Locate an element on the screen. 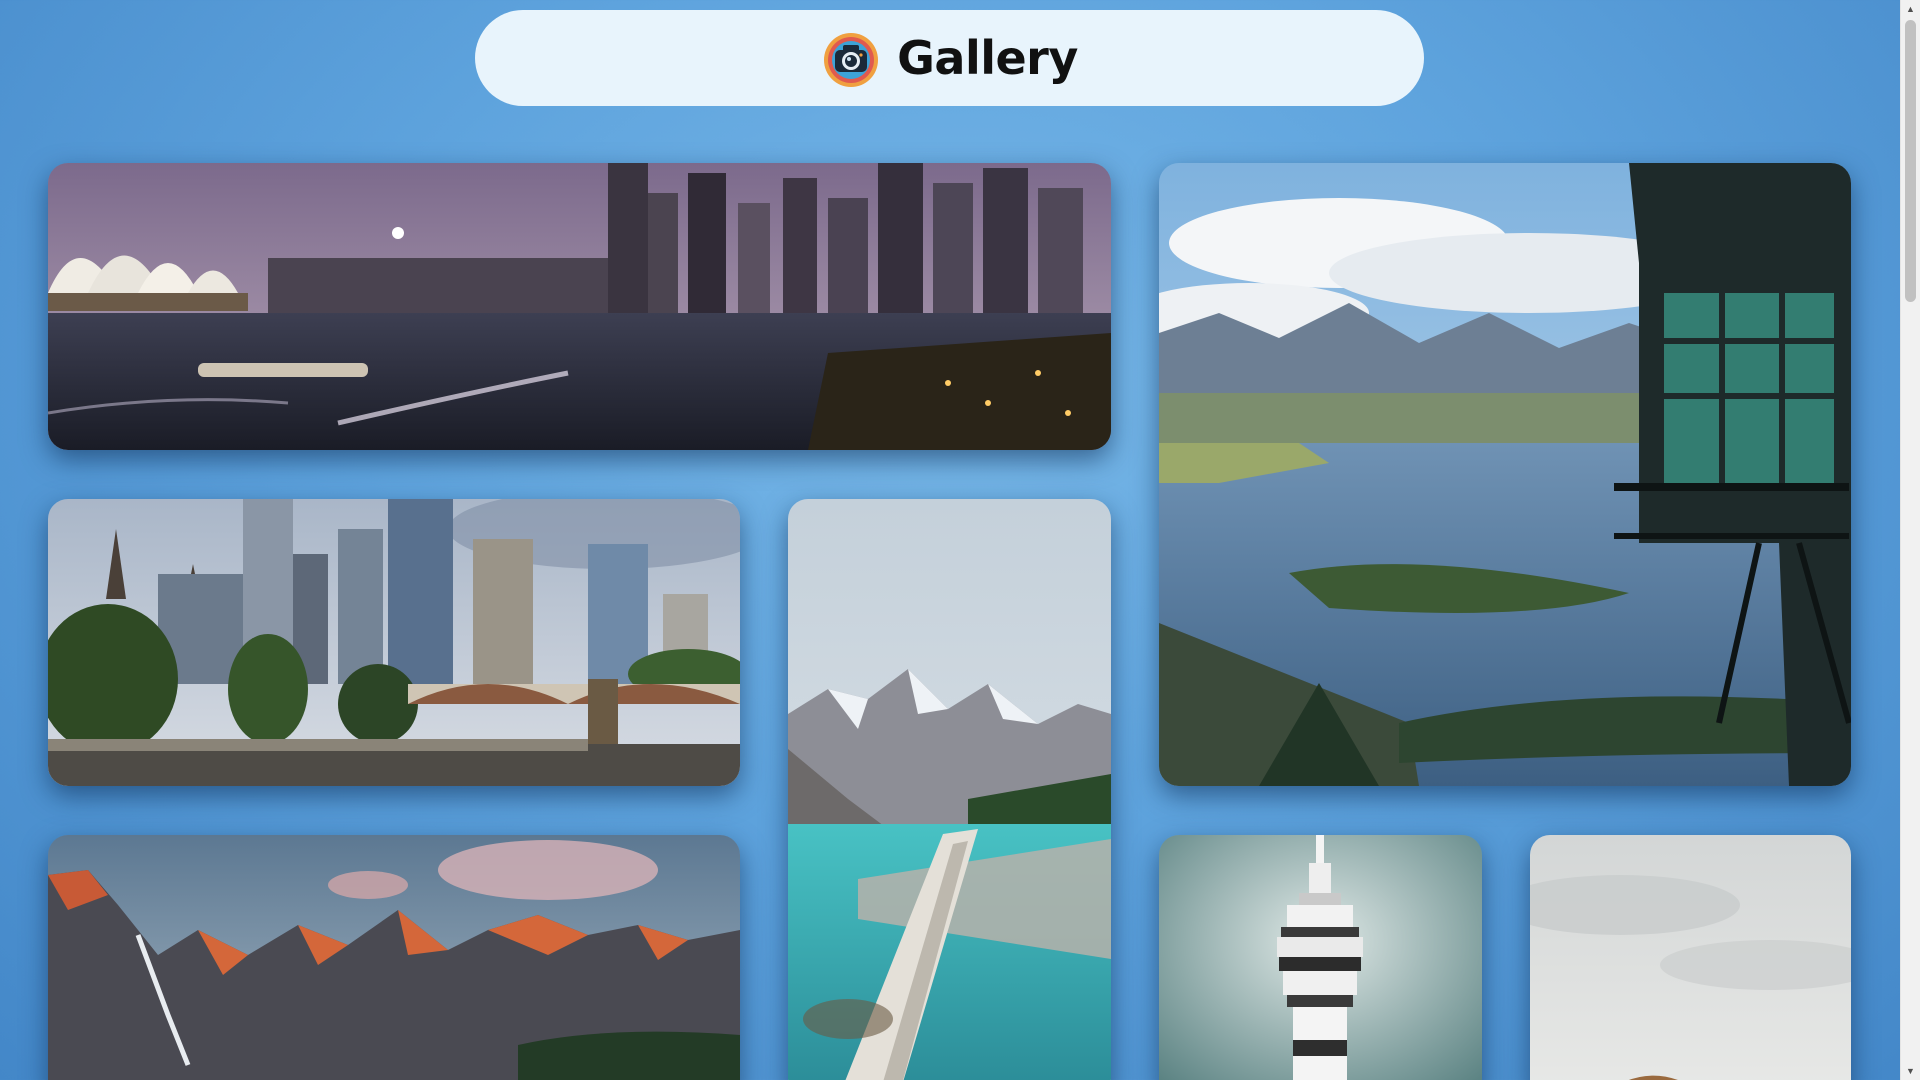  gallery-photo-moraine-lake is located at coordinates (949, 789).